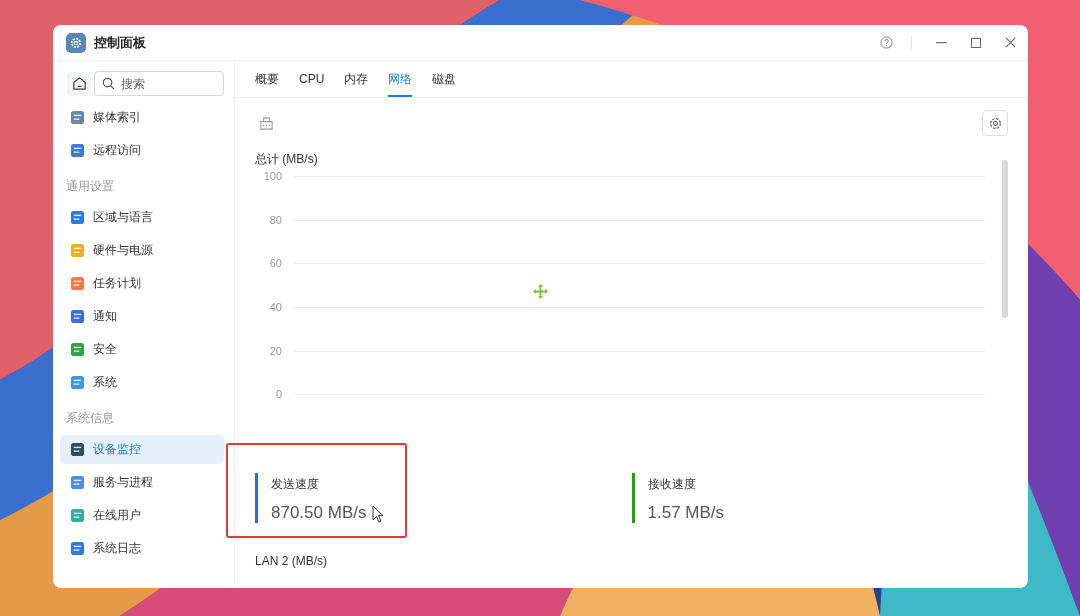 The height and width of the screenshot is (616, 1080). I want to click on chart-title: LAN 2 (MB/s), so click(291, 561).